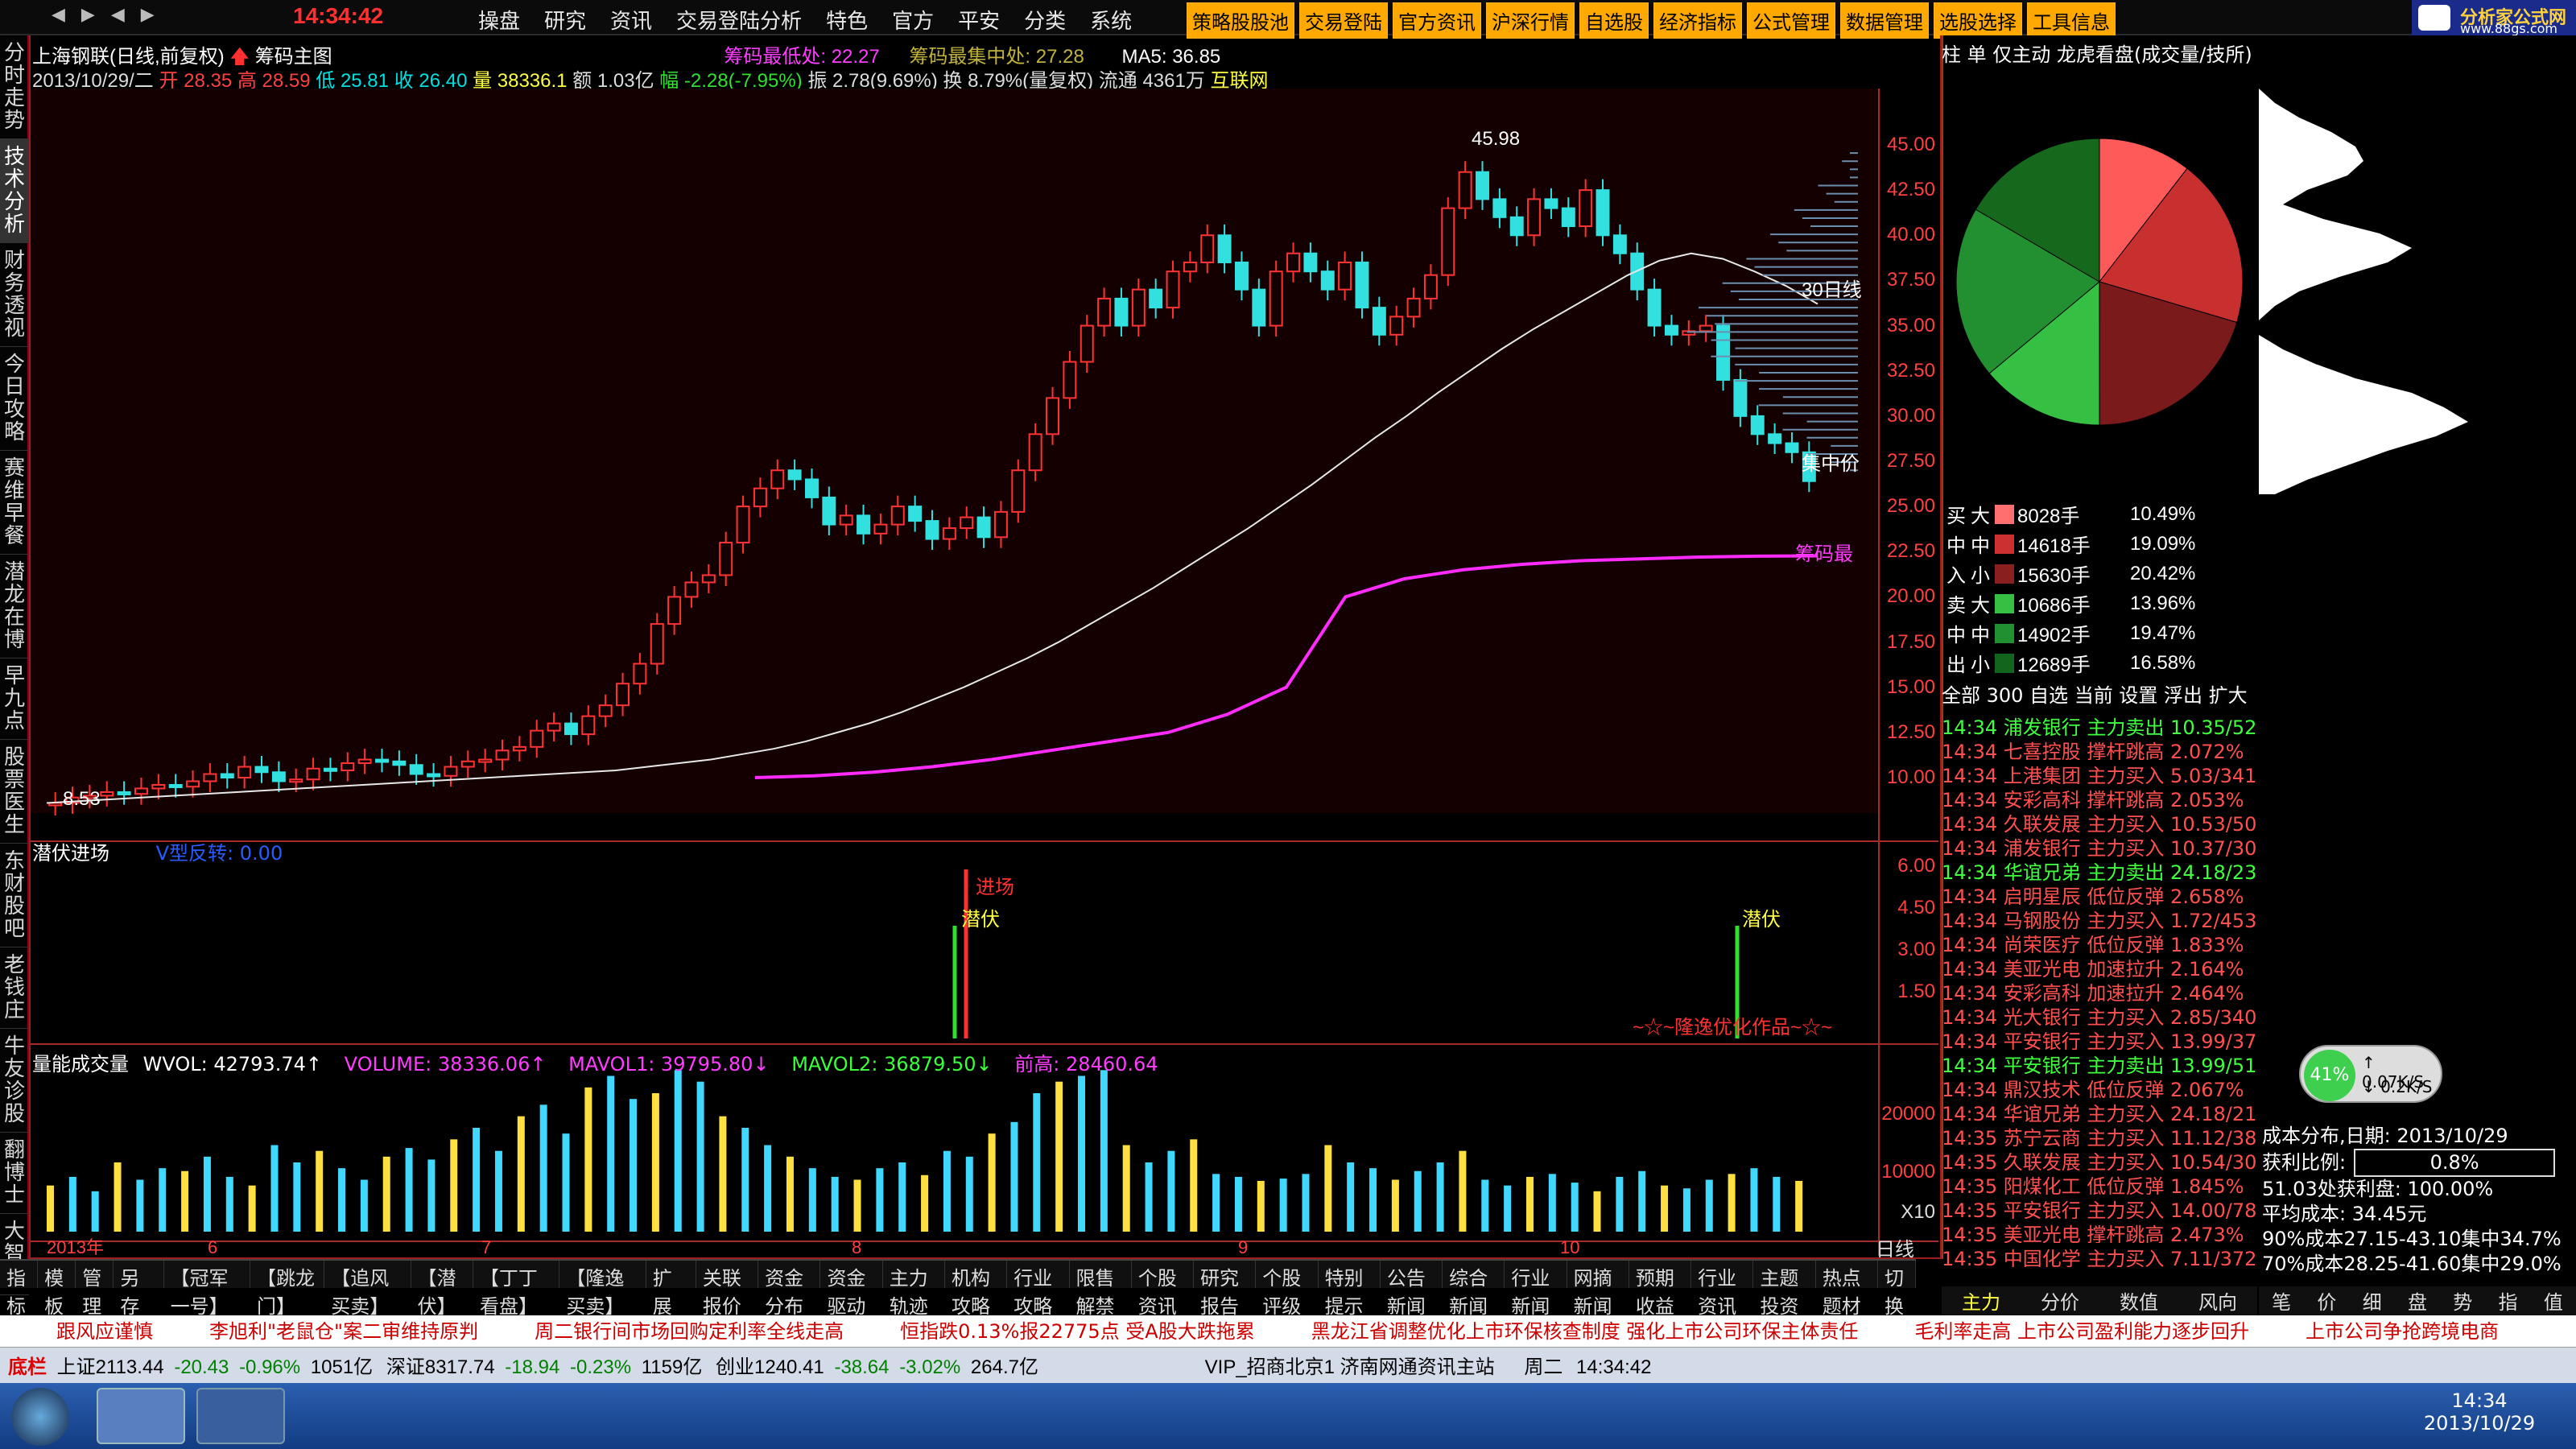  Describe the element at coordinates (1697, 20) in the screenshot. I see `quick-button: 经济指标` at that location.